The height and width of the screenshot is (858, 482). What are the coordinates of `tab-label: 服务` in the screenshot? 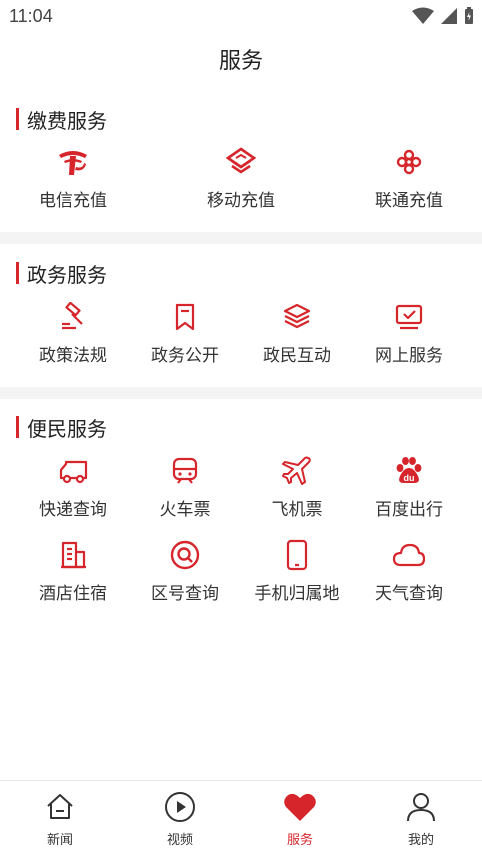 It's located at (299, 840).